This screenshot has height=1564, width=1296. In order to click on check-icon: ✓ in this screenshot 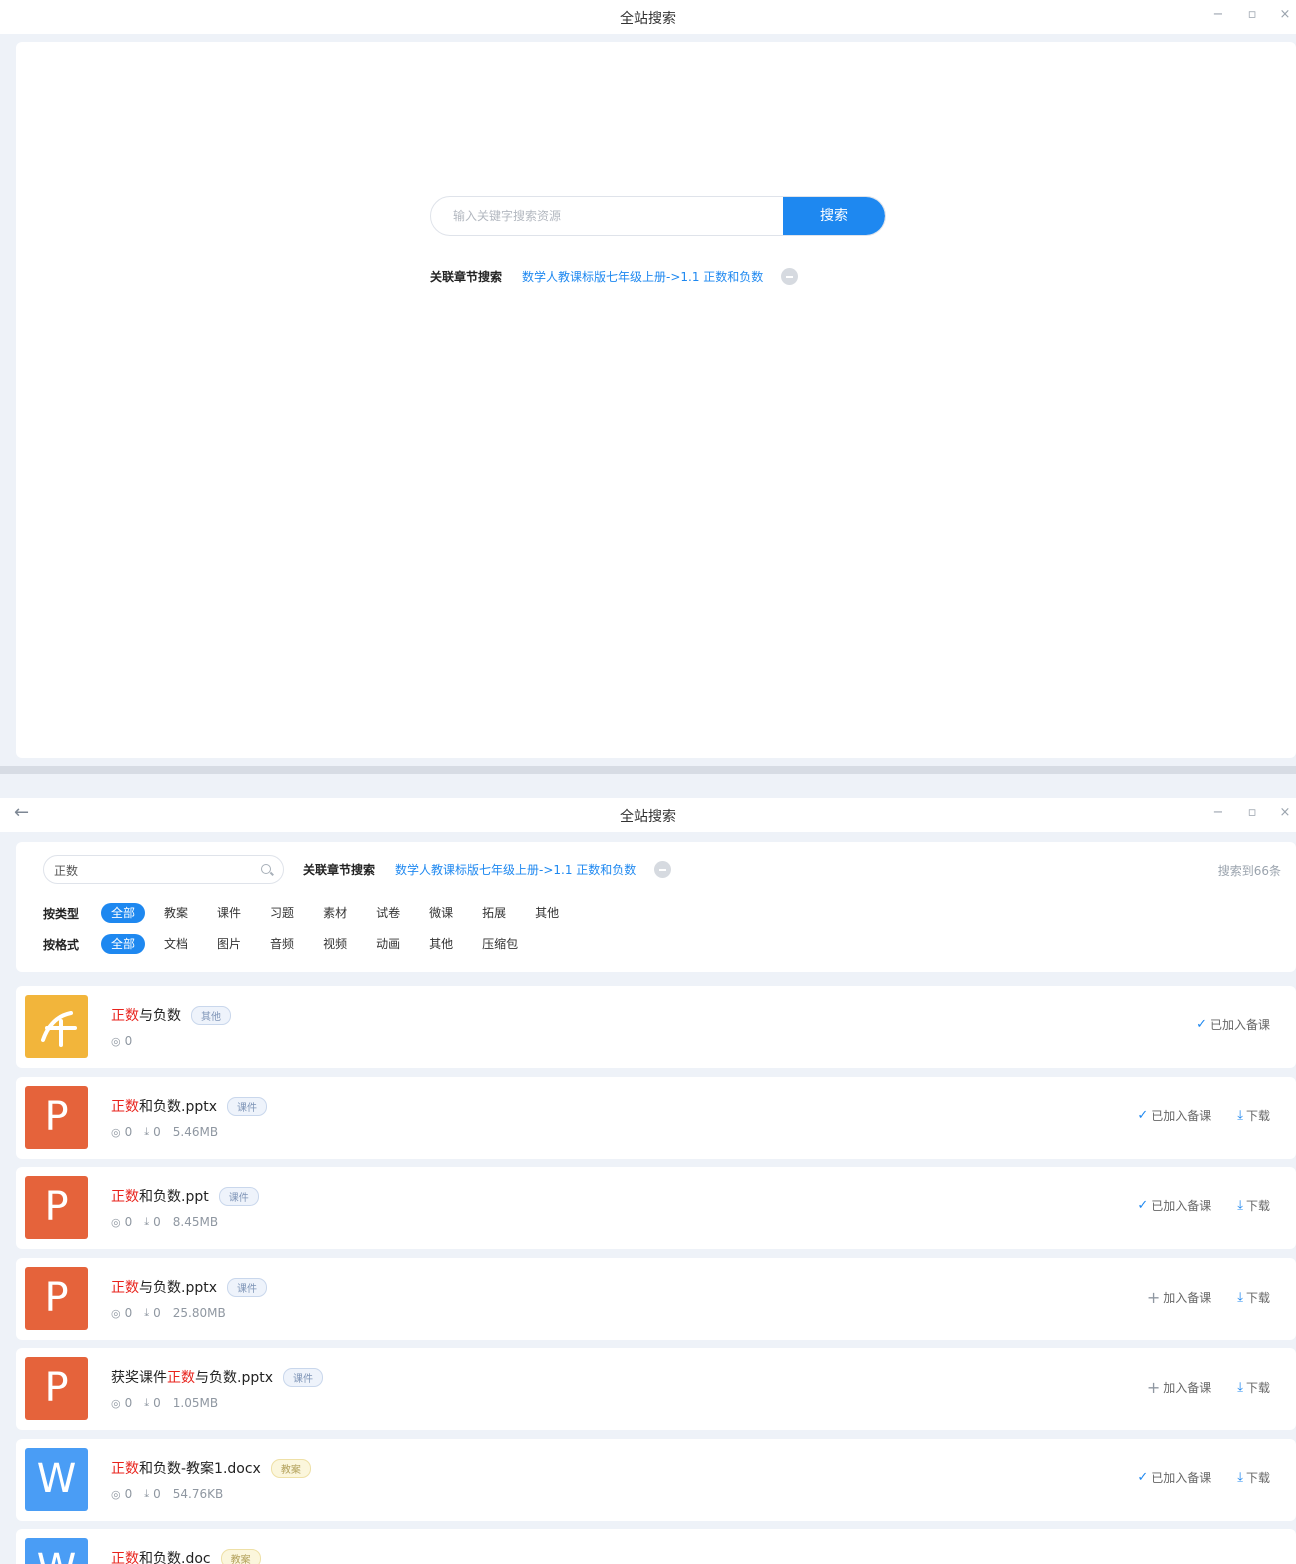, I will do `click(1201, 1024)`.